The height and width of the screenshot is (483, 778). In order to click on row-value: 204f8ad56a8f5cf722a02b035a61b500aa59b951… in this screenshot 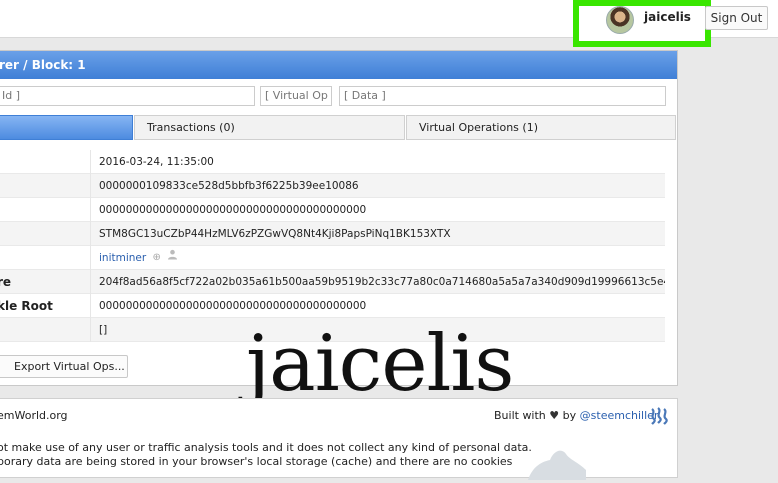, I will do `click(382, 282)`.